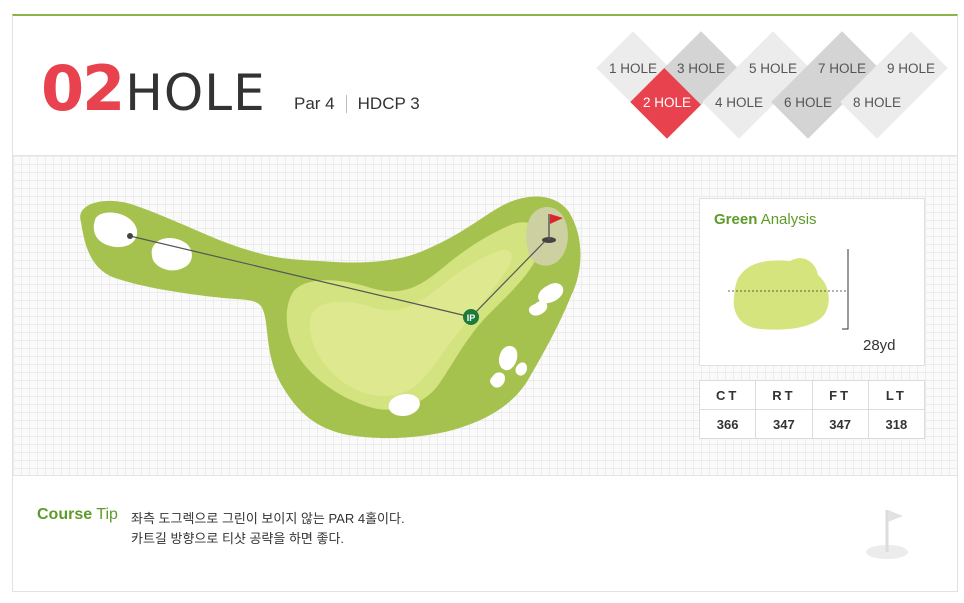 The height and width of the screenshot is (603, 964). What do you see at coordinates (314, 103) in the screenshot?
I see `par-label: Par 4` at bounding box center [314, 103].